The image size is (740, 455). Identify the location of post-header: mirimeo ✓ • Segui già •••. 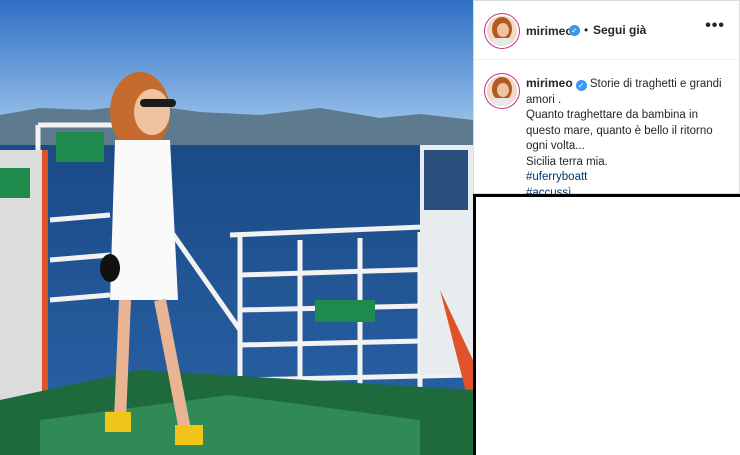
(606, 30).